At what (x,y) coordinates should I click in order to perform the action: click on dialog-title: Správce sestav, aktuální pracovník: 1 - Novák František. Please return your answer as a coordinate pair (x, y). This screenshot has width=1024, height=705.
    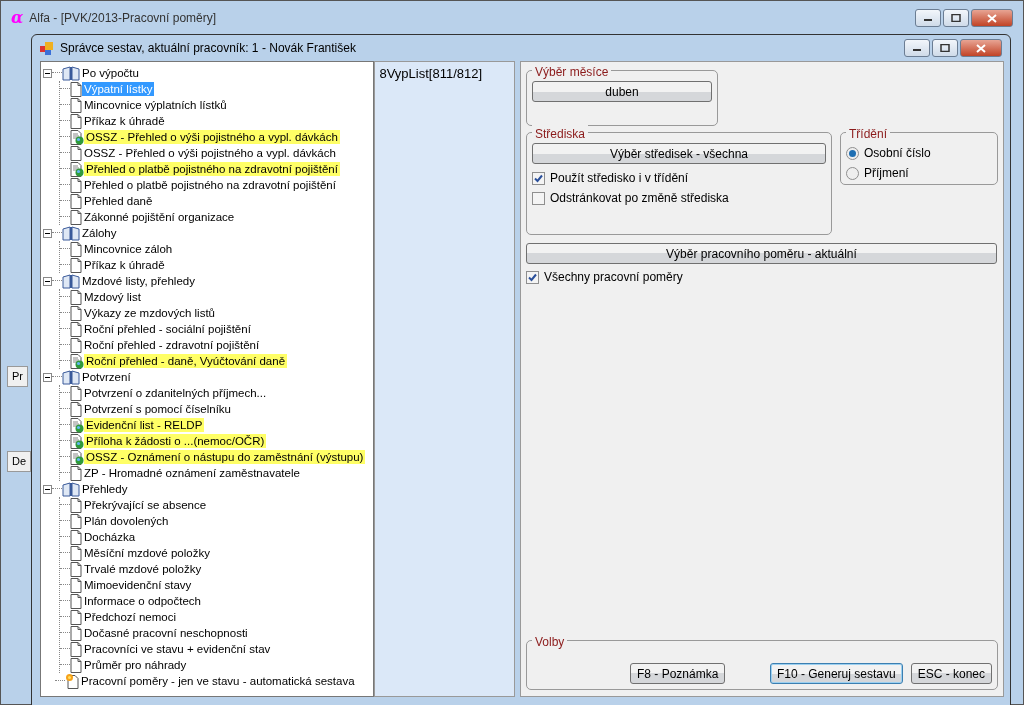
    Looking at the image, I should click on (208, 48).